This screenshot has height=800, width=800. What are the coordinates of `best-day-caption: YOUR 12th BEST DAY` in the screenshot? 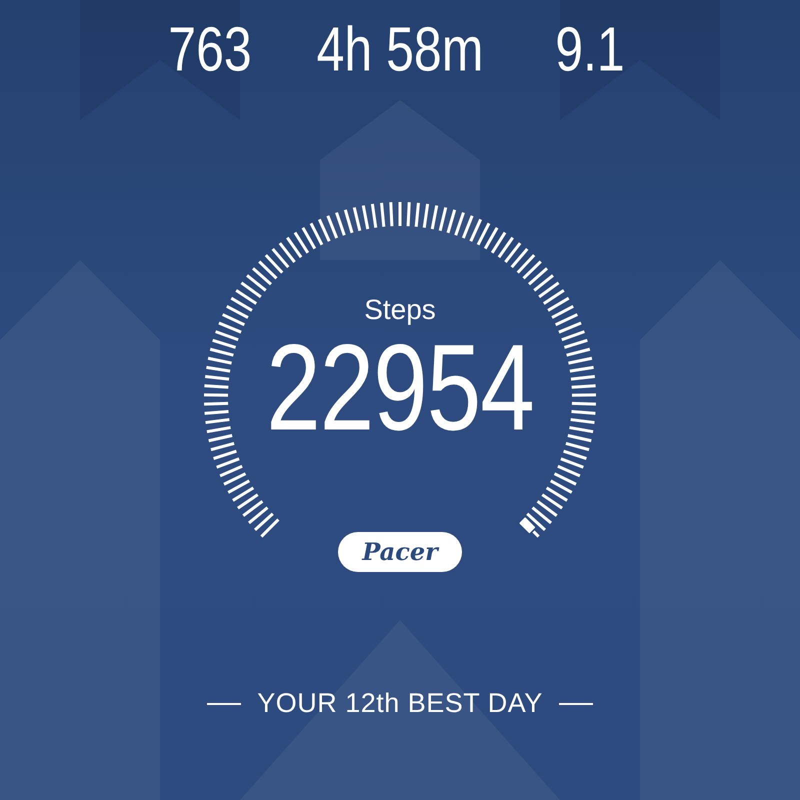 It's located at (400, 703).